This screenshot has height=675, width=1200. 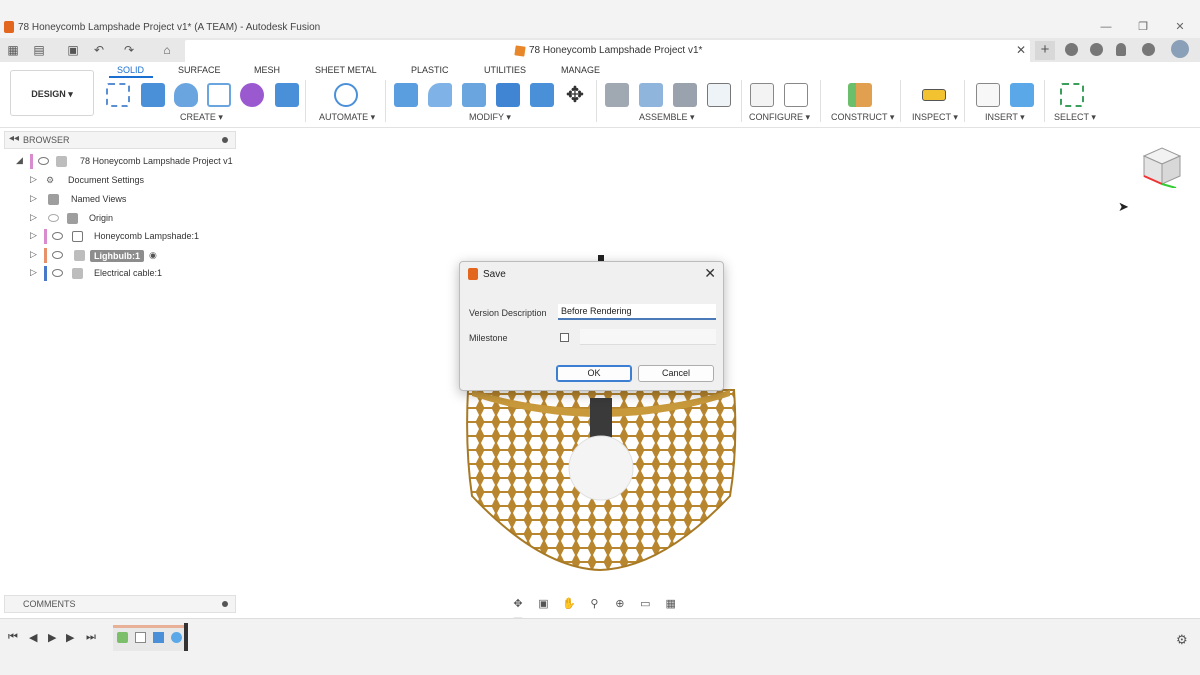 I want to click on as-built-joint-icon, so click(x=685, y=95).